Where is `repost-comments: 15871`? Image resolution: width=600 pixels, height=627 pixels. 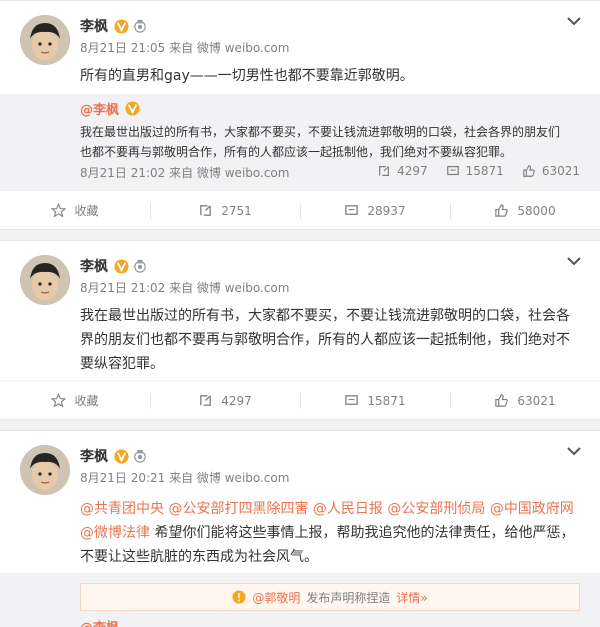 repost-comments: 15871 is located at coordinates (475, 171).